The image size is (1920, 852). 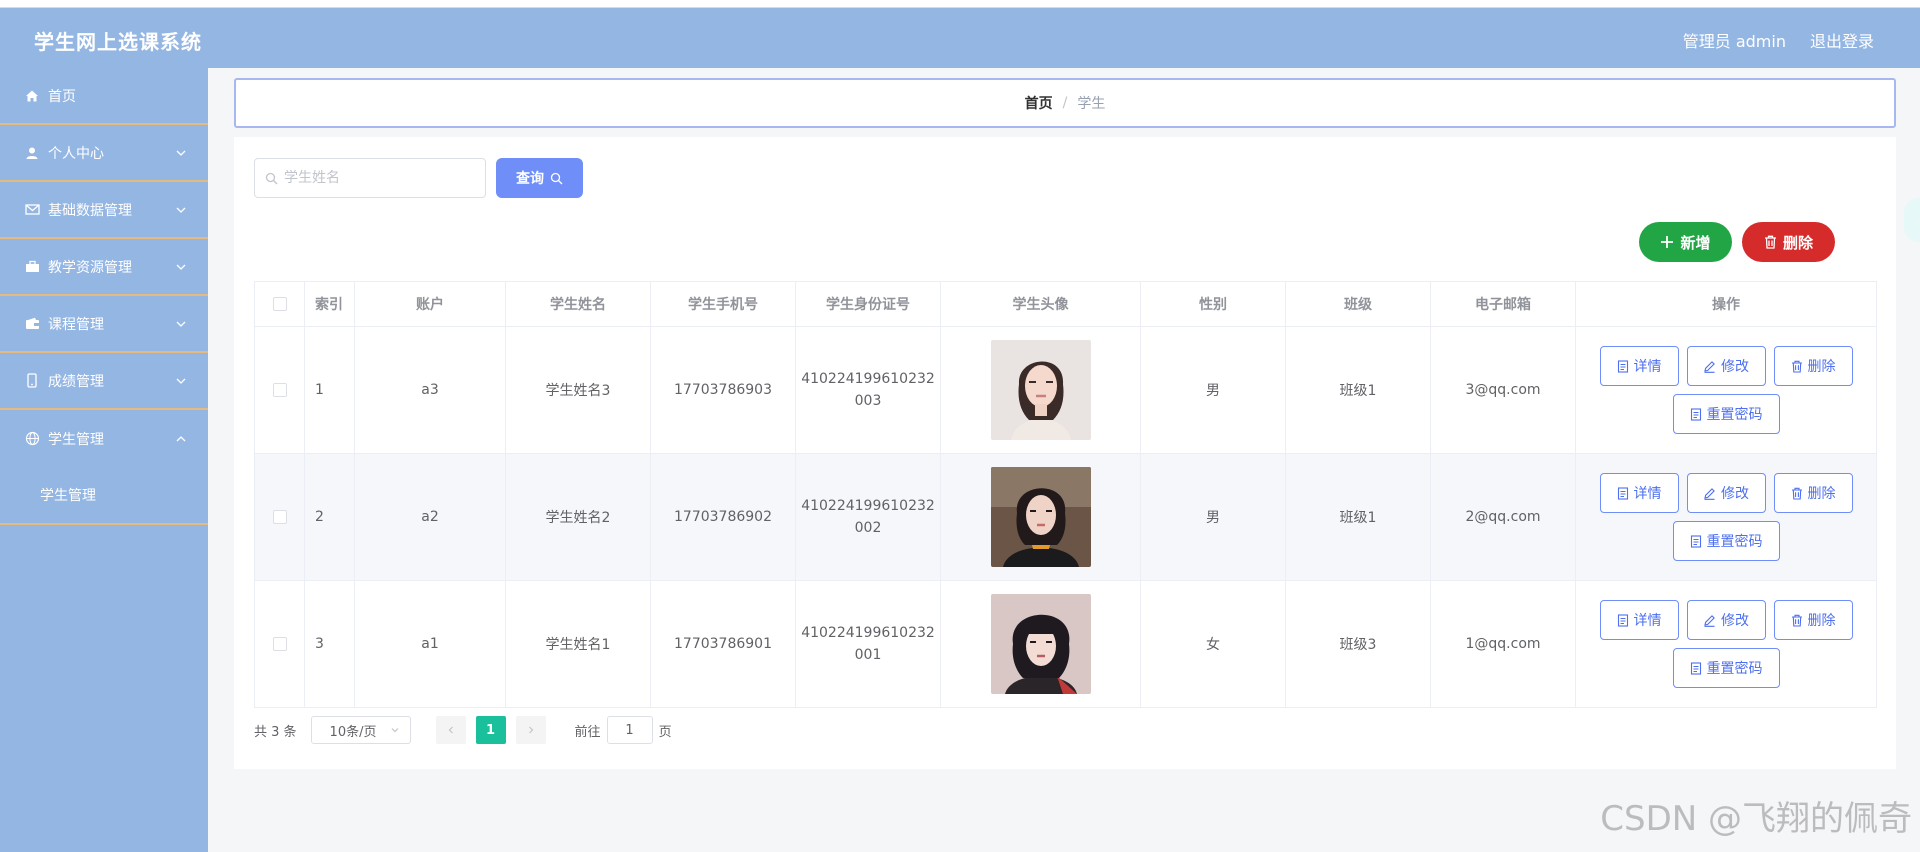 I want to click on admin-user-label: 管理员 admin, so click(x=1734, y=40).